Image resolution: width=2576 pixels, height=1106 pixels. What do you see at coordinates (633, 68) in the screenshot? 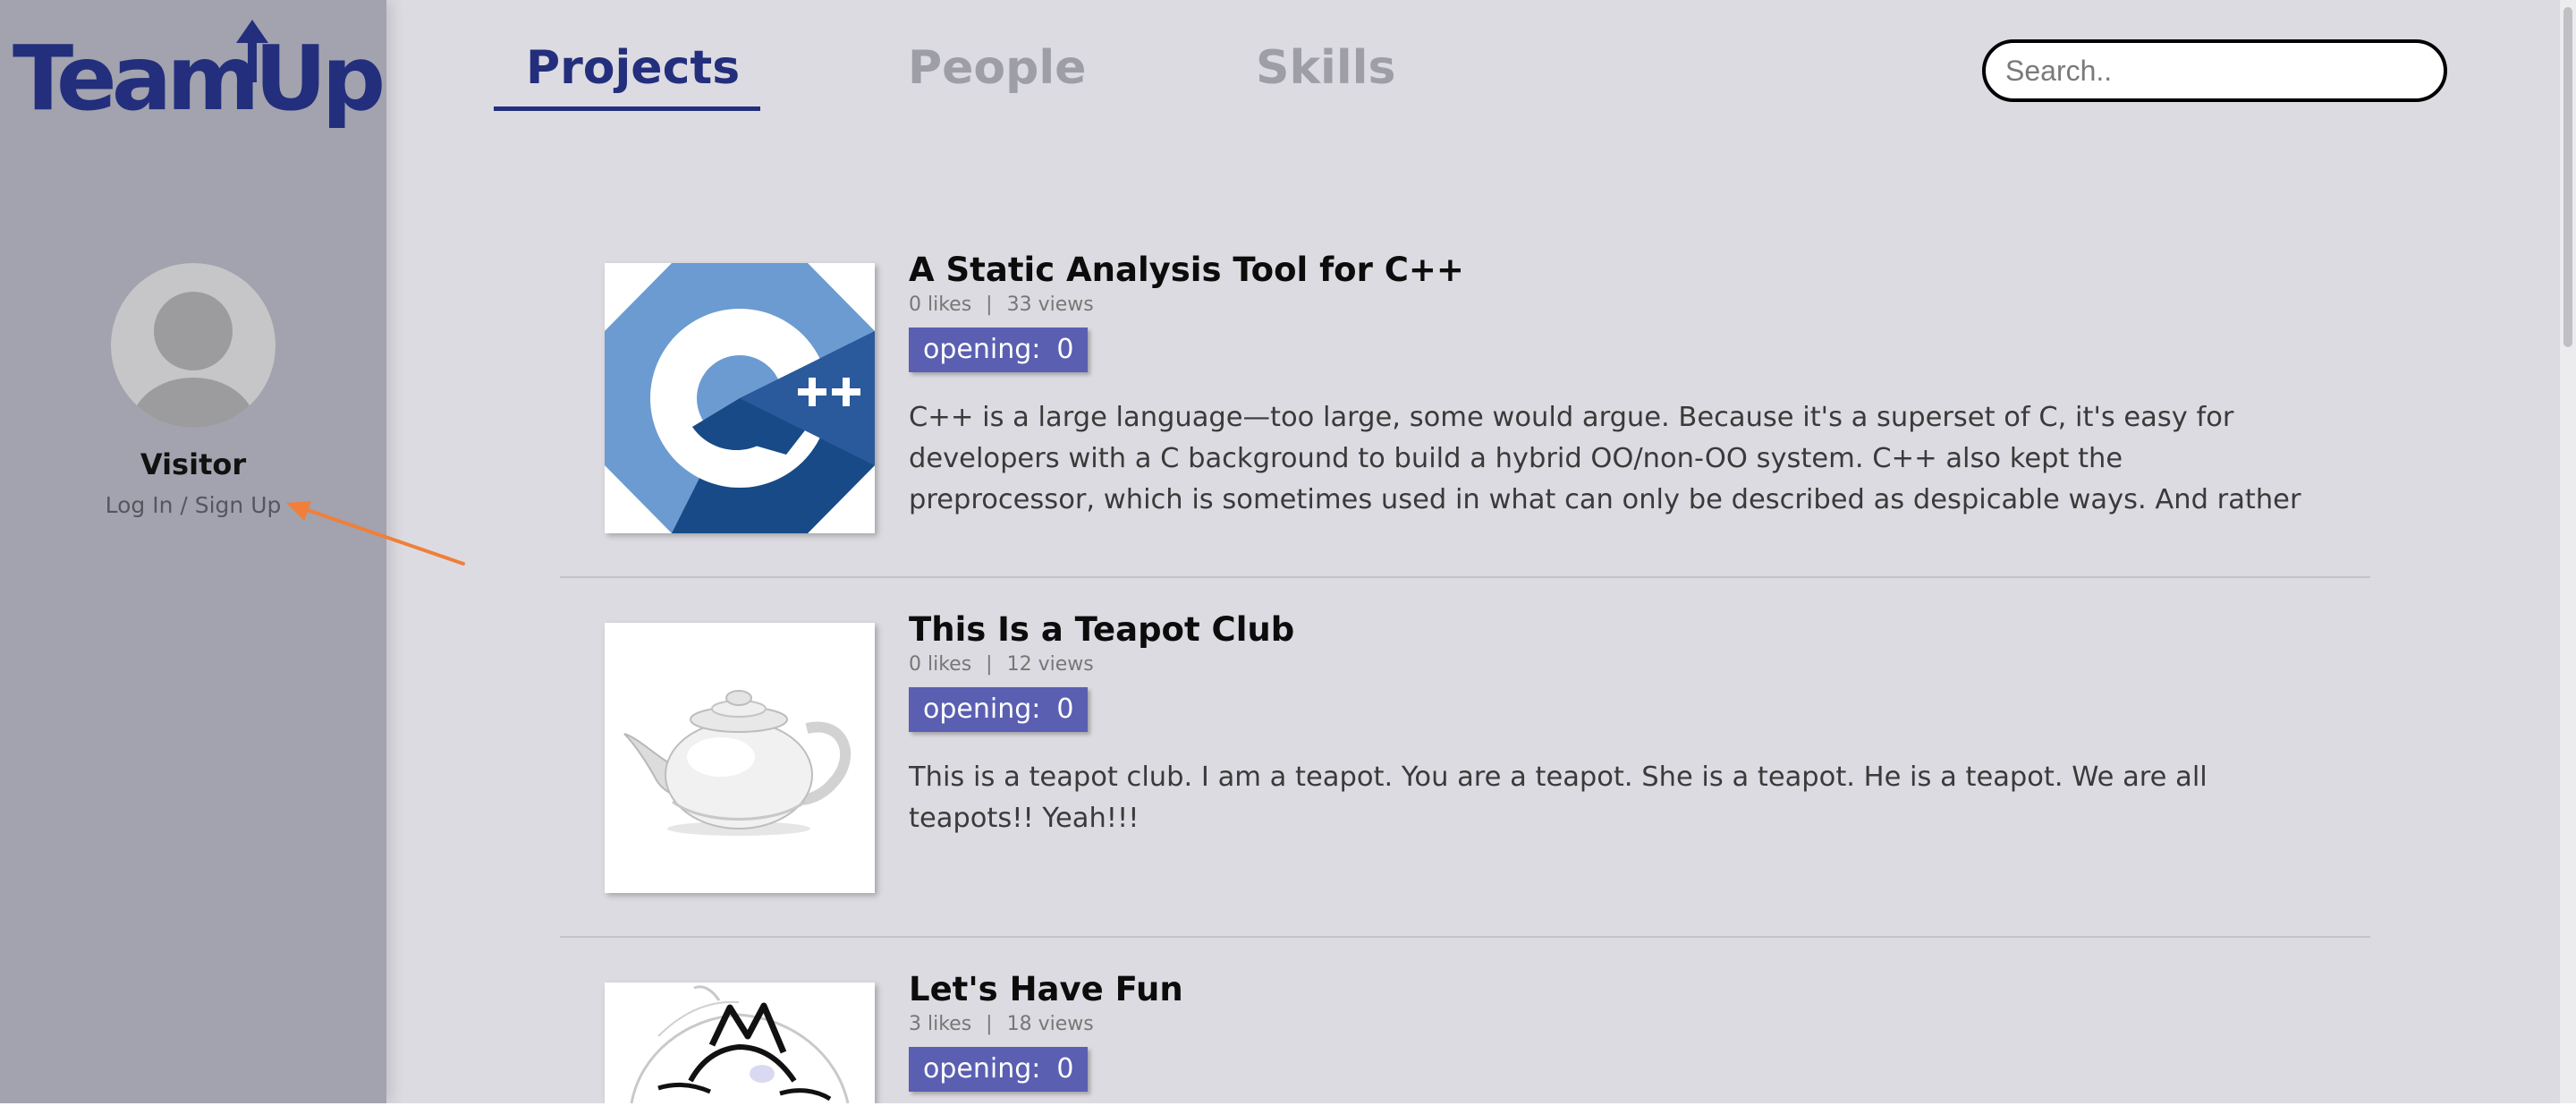
I see `tab-projects: Projects` at bounding box center [633, 68].